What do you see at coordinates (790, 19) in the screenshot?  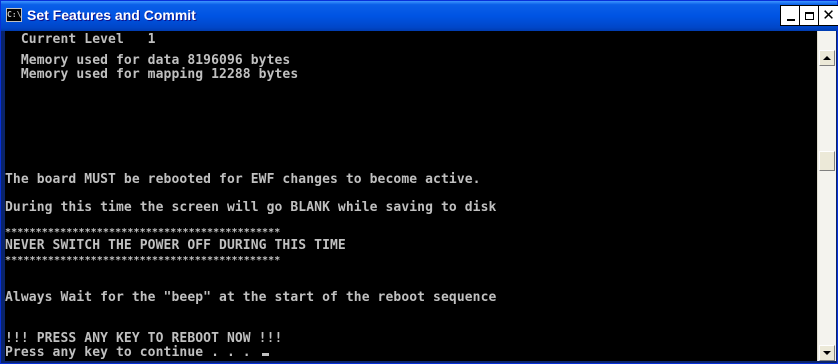 I see `minimize-icon` at bounding box center [790, 19].